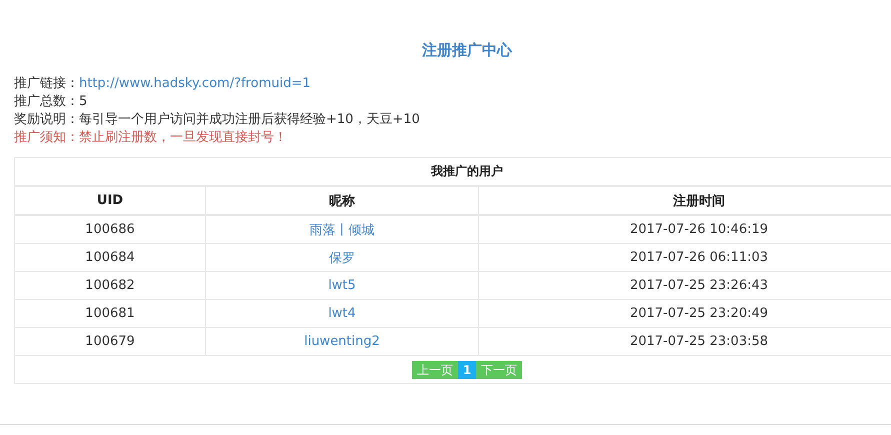 Image resolution: width=891 pixels, height=435 pixels. What do you see at coordinates (110, 314) in the screenshot?
I see `table-cell: 100681` at bounding box center [110, 314].